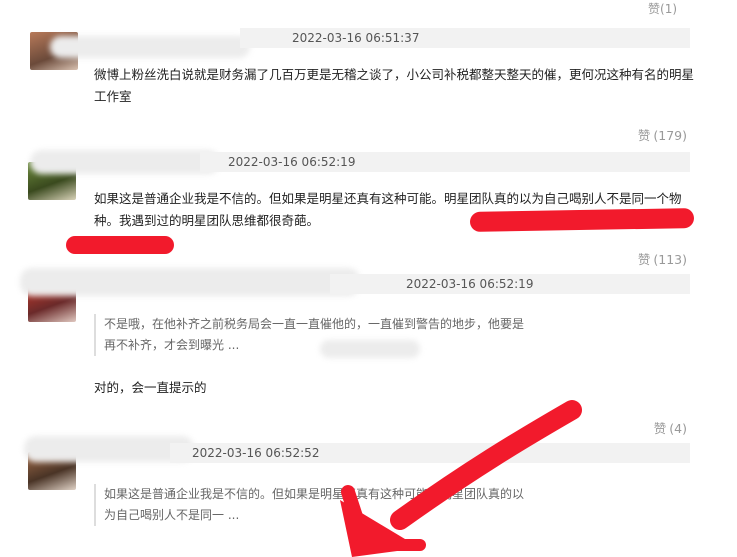  Describe the element at coordinates (670, 259) in the screenshot. I see `like-count: (113)` at that location.